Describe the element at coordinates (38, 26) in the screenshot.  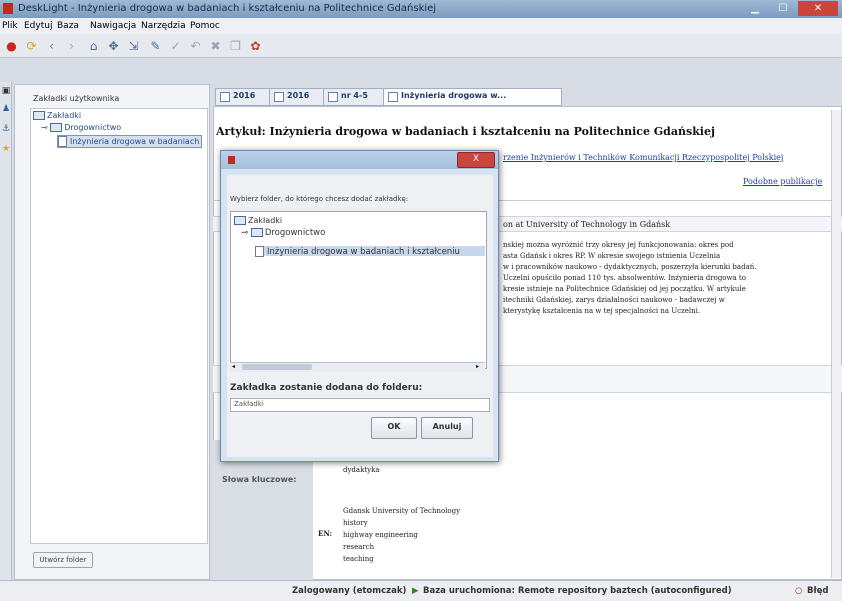
I see `menu-edytuj: Edytuj` at that location.